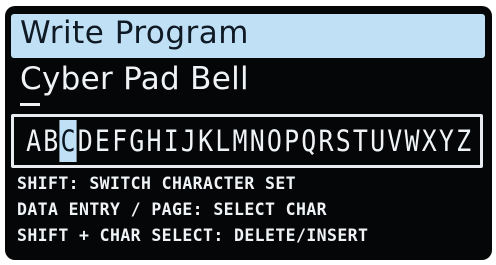  What do you see at coordinates (68, 141) in the screenshot?
I see `char-c: C` at bounding box center [68, 141].